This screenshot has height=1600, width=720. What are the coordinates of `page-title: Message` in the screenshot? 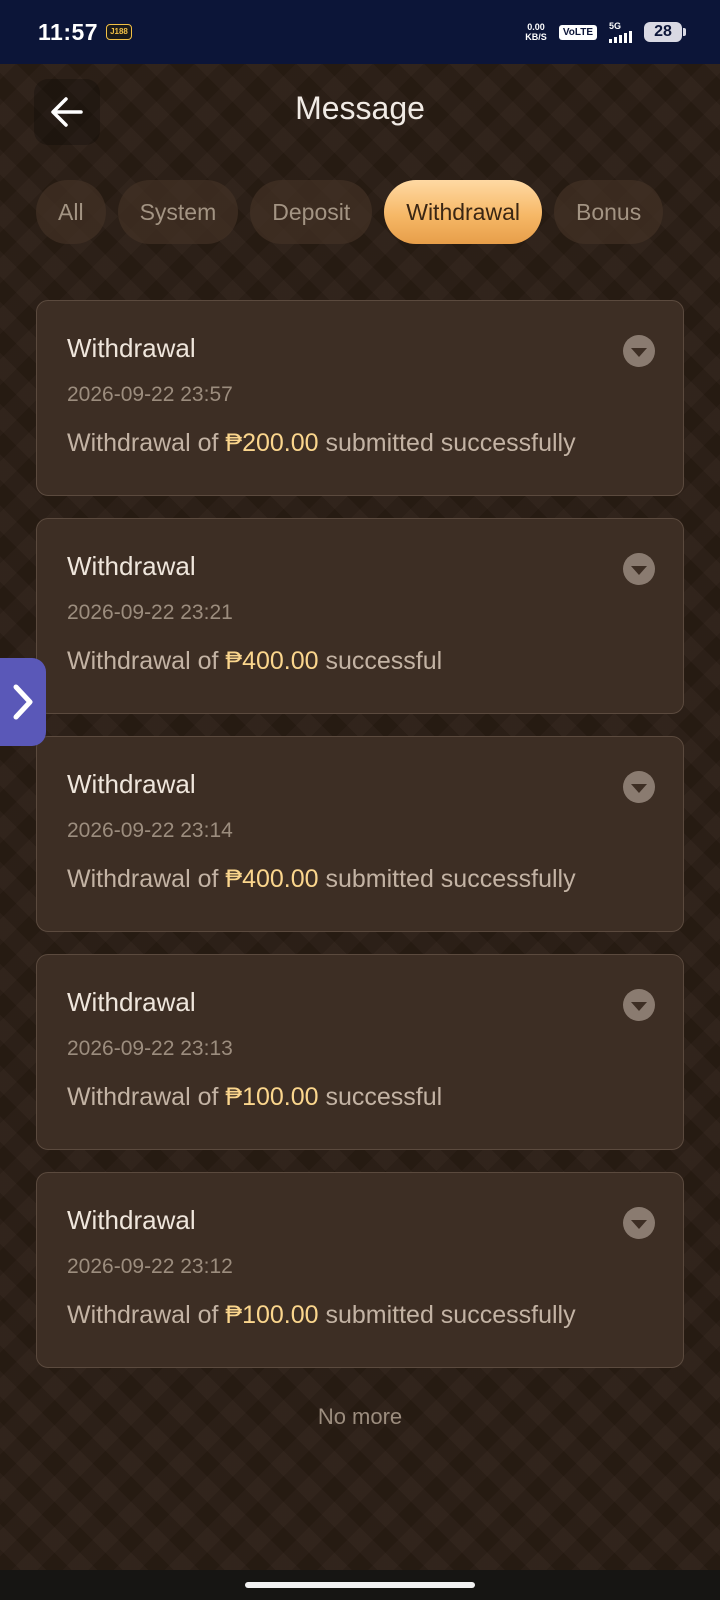 It's located at (360, 108).